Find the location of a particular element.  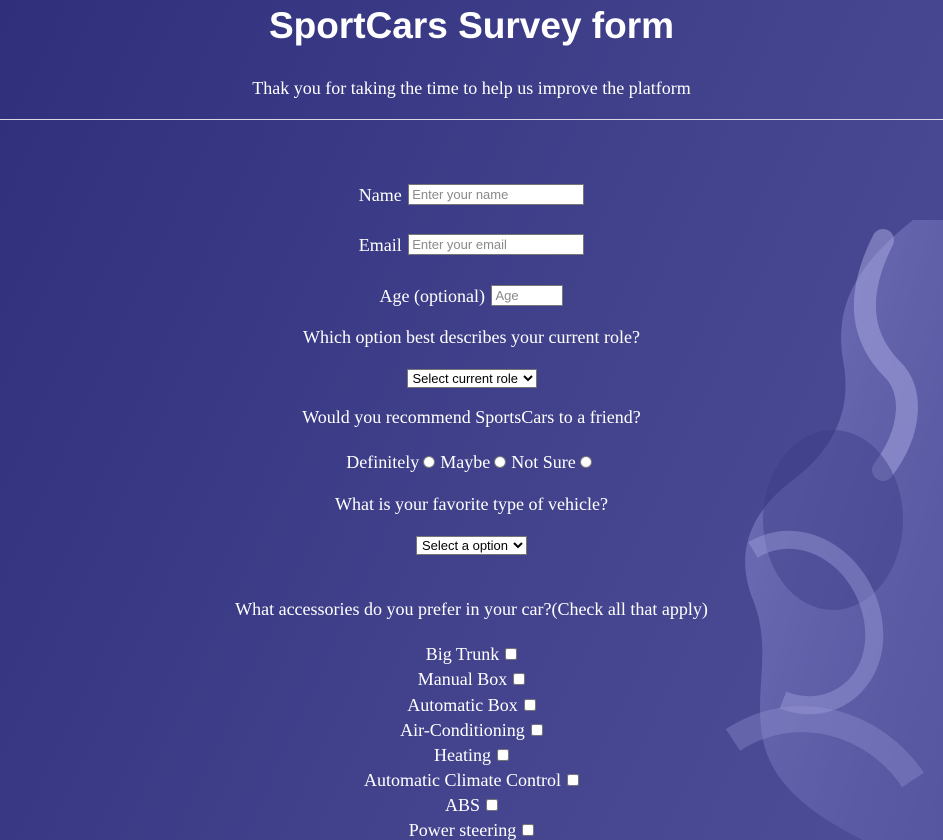

email-label: Email is located at coordinates (380, 244).